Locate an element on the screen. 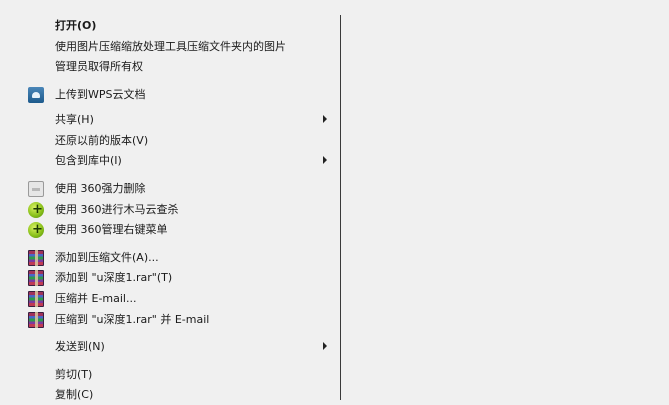 This screenshot has width=669, height=405. menu-item-label: 包含到库中(I) is located at coordinates (88, 160).